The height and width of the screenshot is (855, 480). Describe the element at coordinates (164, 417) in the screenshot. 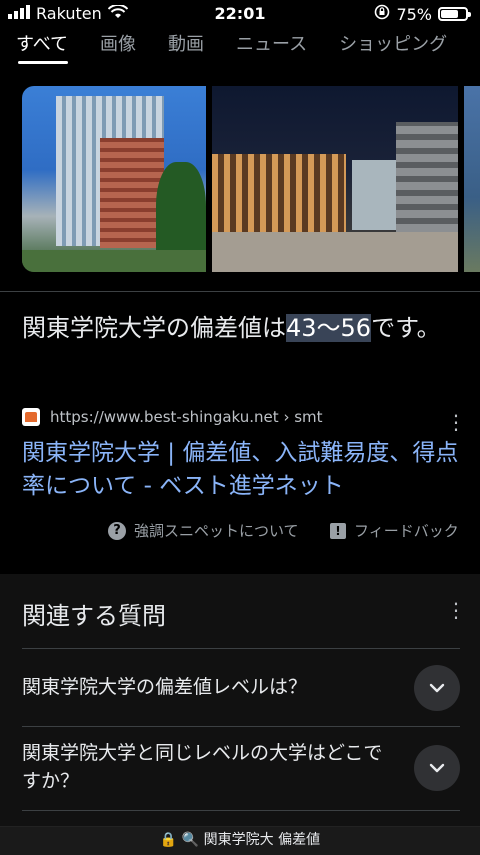

I see `source-url: https://www.best-shingaku.net` at that location.